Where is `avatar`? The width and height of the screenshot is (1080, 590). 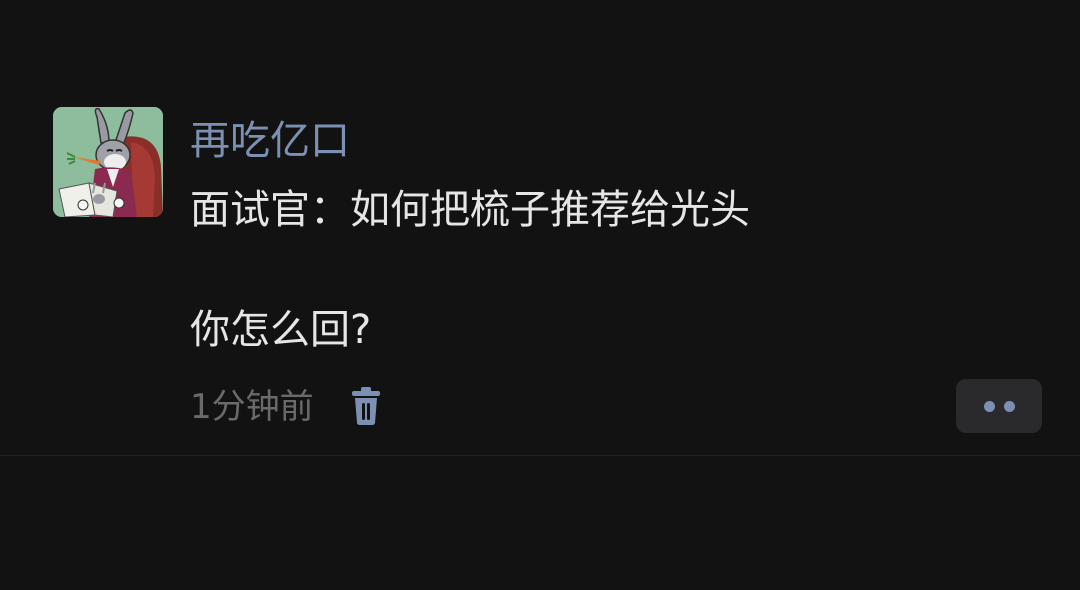 avatar is located at coordinates (108, 162).